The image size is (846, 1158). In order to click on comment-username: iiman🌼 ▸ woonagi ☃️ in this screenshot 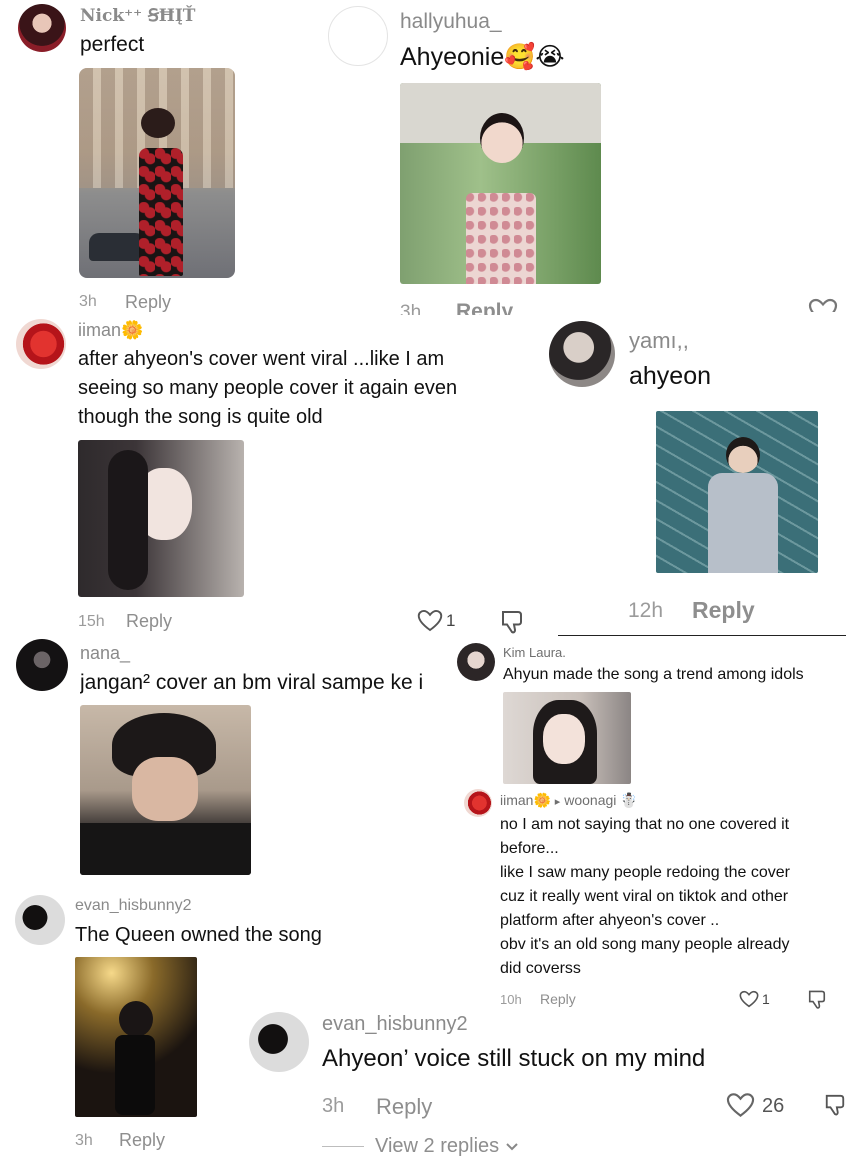, I will do `click(569, 800)`.